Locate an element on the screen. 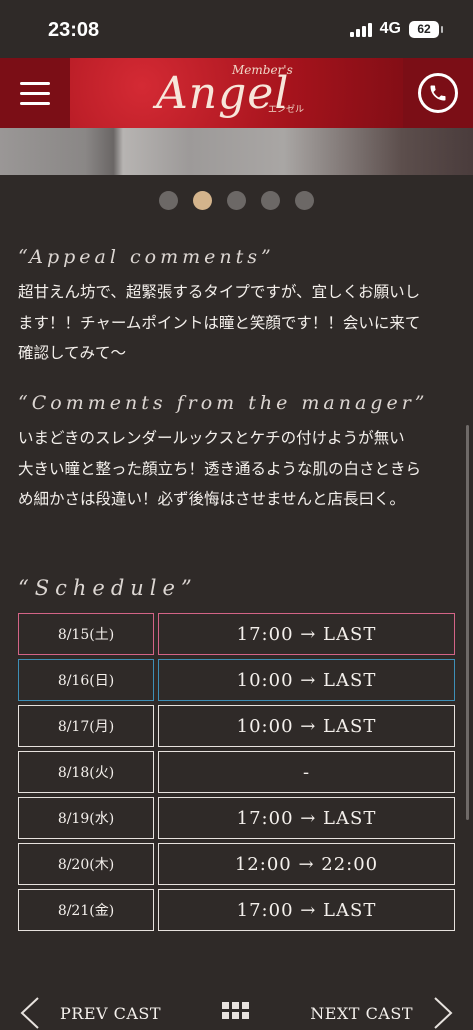 Image resolution: width=473 pixels, height=1030 pixels. schedule-row: 8/21(金) 17:00 → LAST is located at coordinates (236, 910).